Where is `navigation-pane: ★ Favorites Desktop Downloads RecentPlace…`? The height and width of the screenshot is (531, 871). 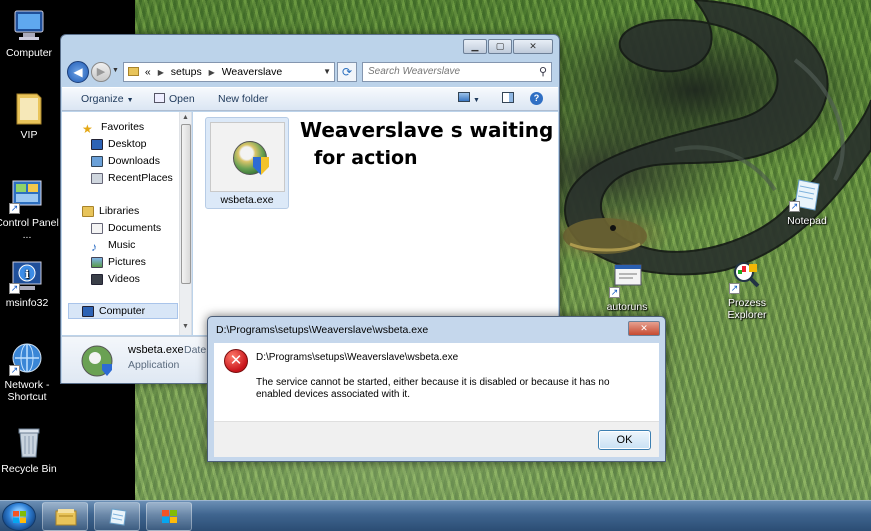
navigation-pane: ★ Favorites Desktop Downloads RecentPlace… is located at coordinates (127, 223).